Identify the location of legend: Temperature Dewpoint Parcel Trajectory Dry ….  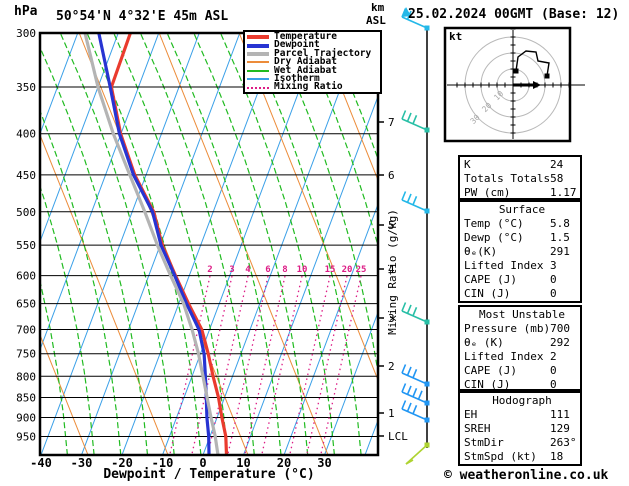
(312, 62).